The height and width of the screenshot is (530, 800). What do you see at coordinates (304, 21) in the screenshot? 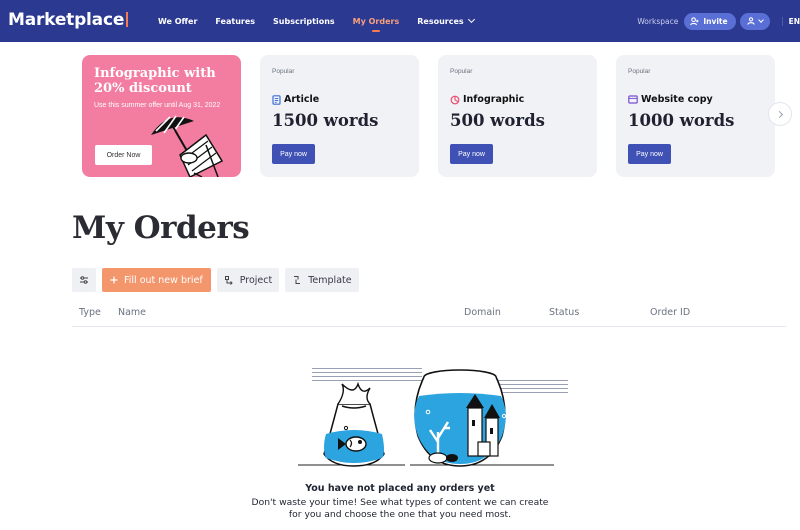
I see `nav-item-subscriptions: Subscriptions` at bounding box center [304, 21].